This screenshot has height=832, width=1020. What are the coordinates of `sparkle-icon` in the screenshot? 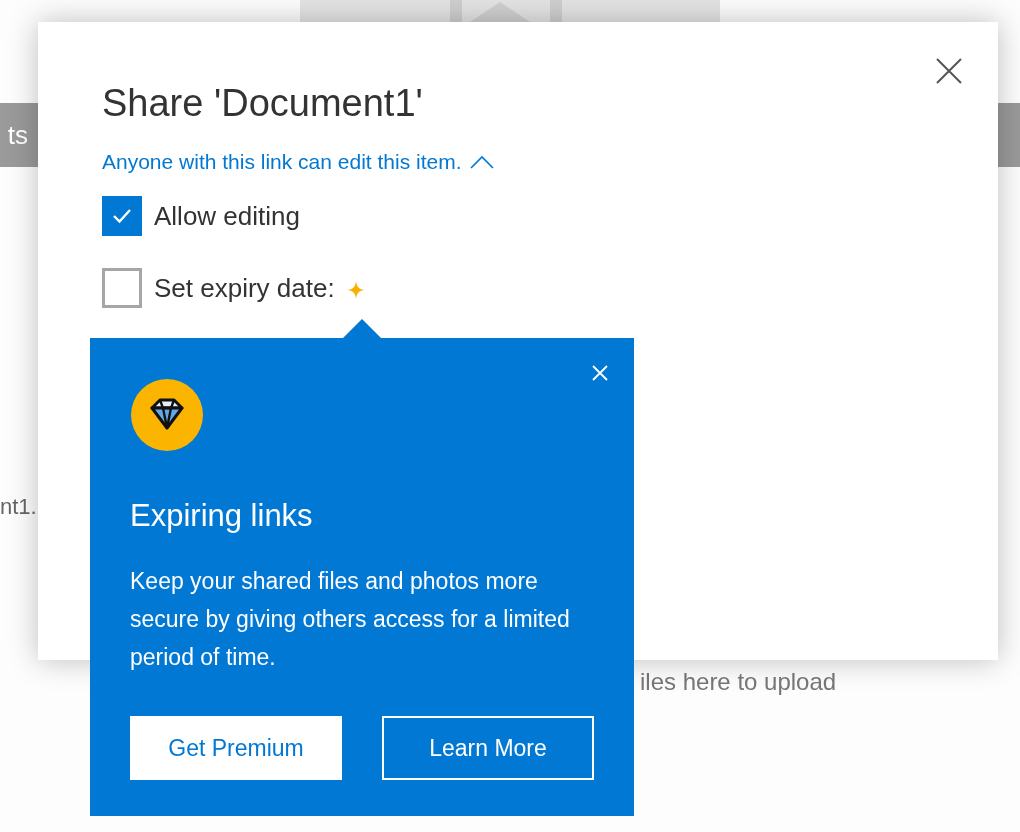 It's located at (355, 290).